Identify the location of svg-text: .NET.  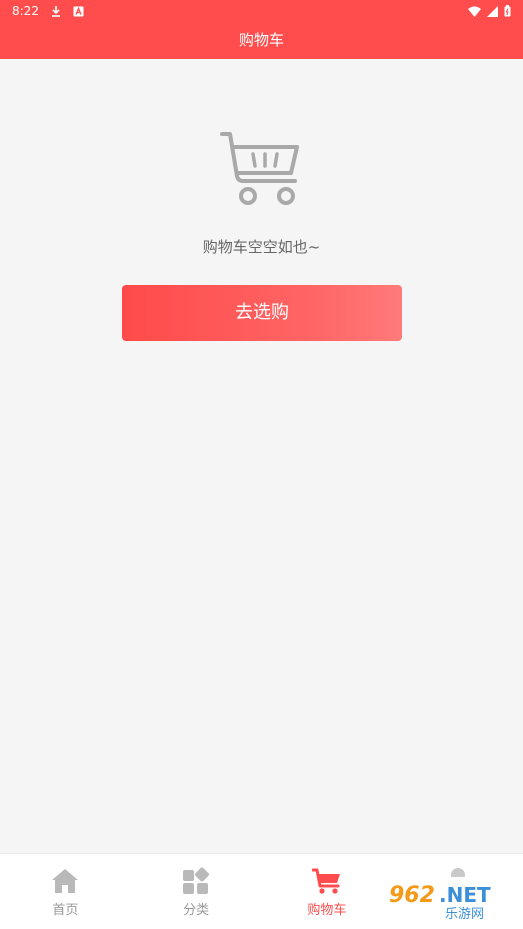
(465, 895).